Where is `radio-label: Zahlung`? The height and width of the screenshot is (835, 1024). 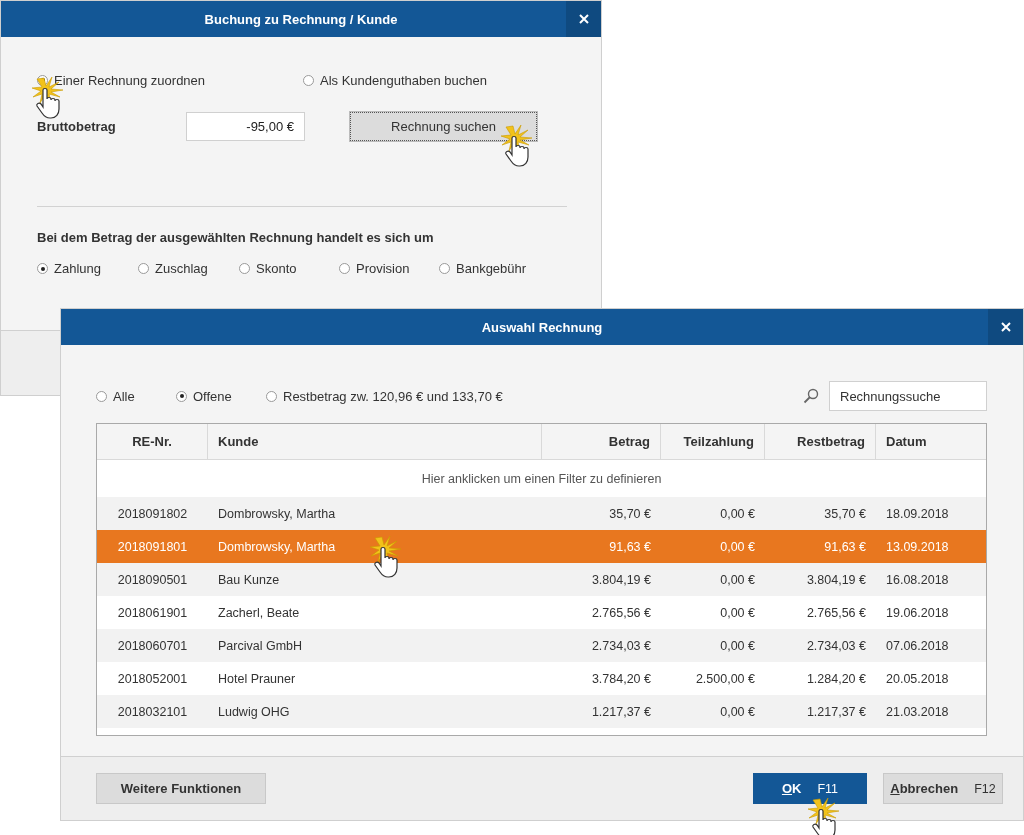
radio-label: Zahlung is located at coordinates (77, 268).